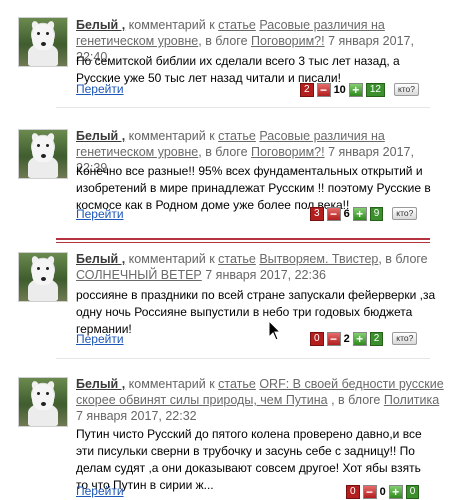 Image resolution: width=456 pixels, height=500 pixels. Describe the element at coordinates (317, 213) in the screenshot. I see `negative-count: 3` at that location.